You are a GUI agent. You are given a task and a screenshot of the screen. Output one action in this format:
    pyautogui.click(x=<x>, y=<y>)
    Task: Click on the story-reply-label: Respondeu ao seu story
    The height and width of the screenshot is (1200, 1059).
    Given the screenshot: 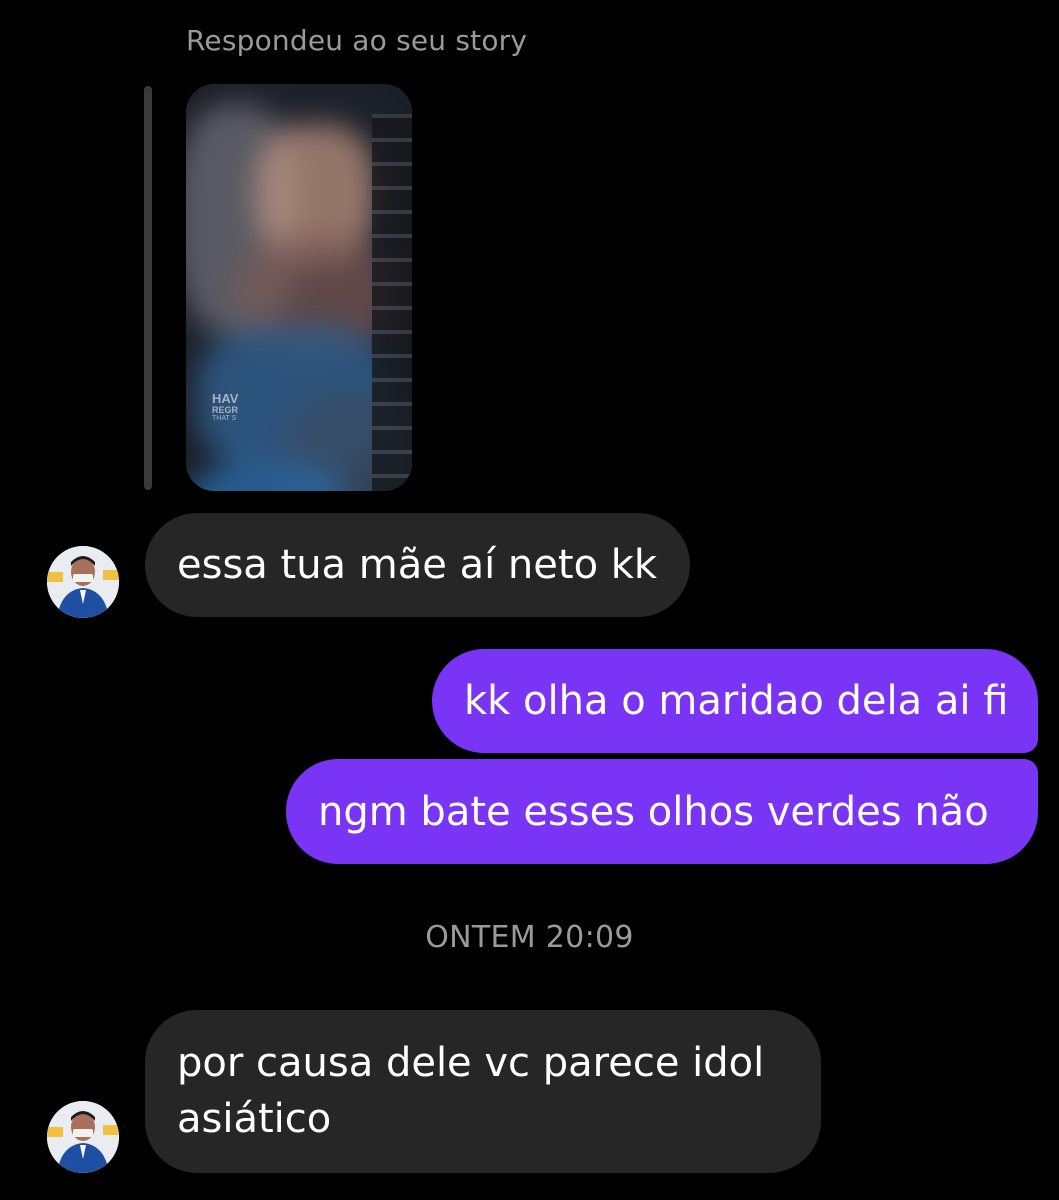 What is the action you would take?
    pyautogui.click(x=357, y=40)
    